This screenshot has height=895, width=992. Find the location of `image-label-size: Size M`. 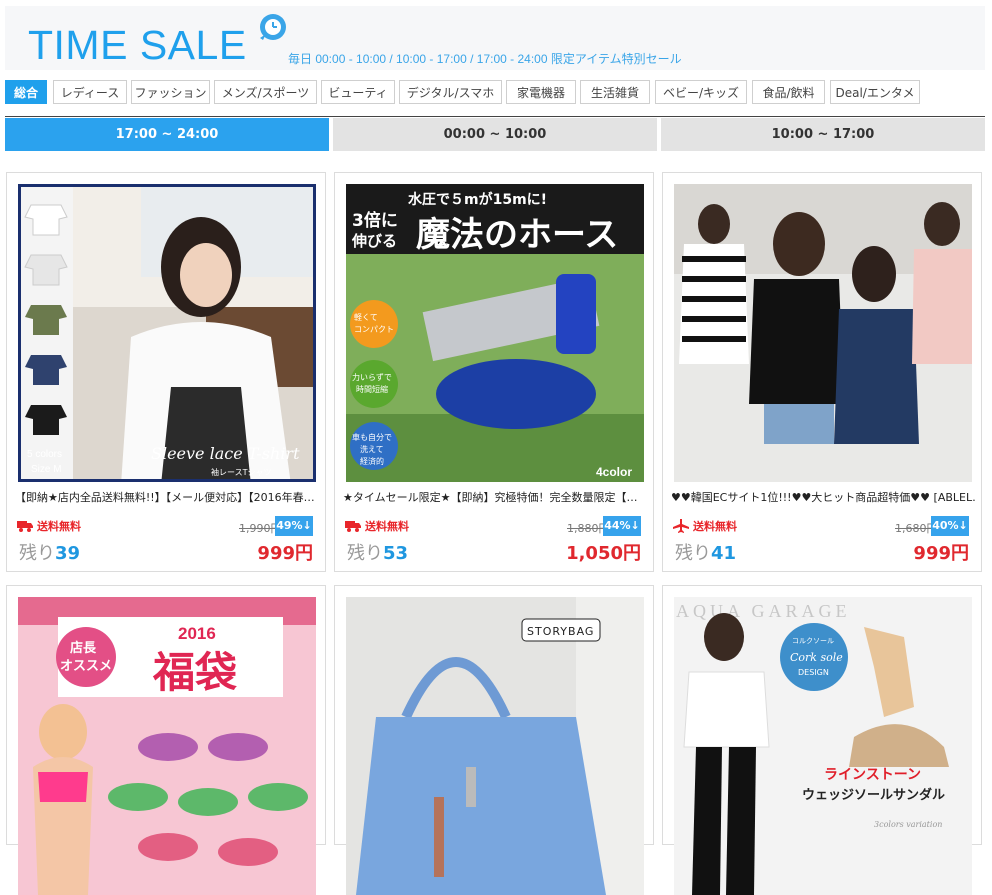

image-label-size: Size M is located at coordinates (46, 469).